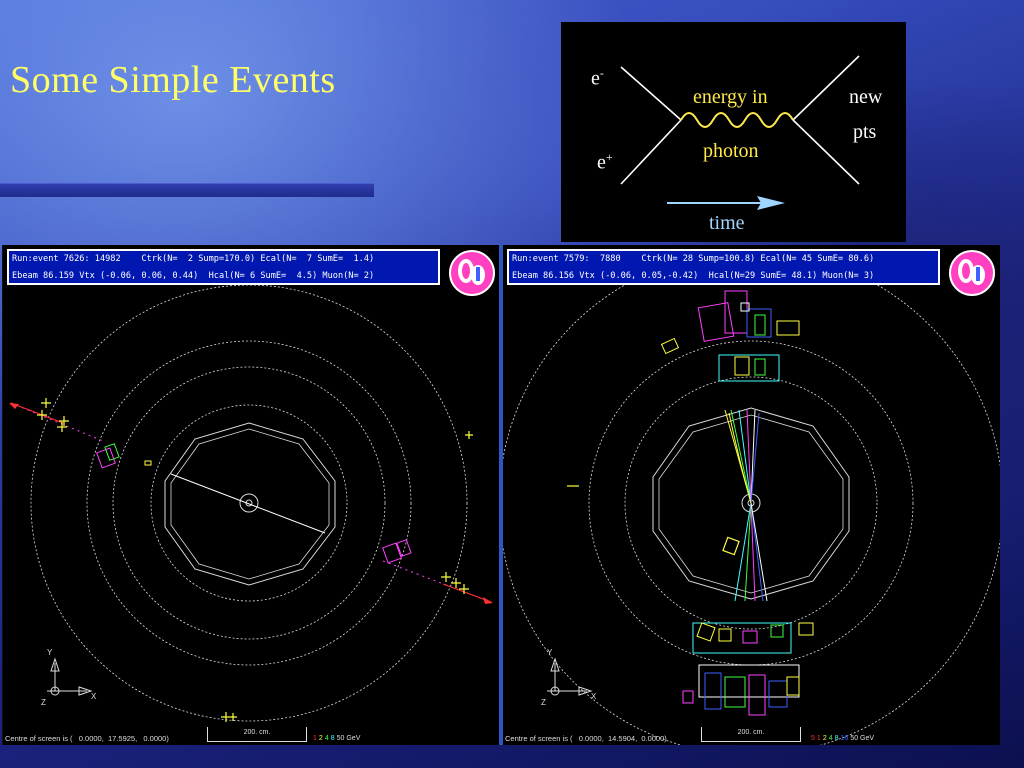 The height and width of the screenshot is (768, 1024). Describe the element at coordinates (70, 676) in the screenshot. I see `axis-indicator-left` at that location.